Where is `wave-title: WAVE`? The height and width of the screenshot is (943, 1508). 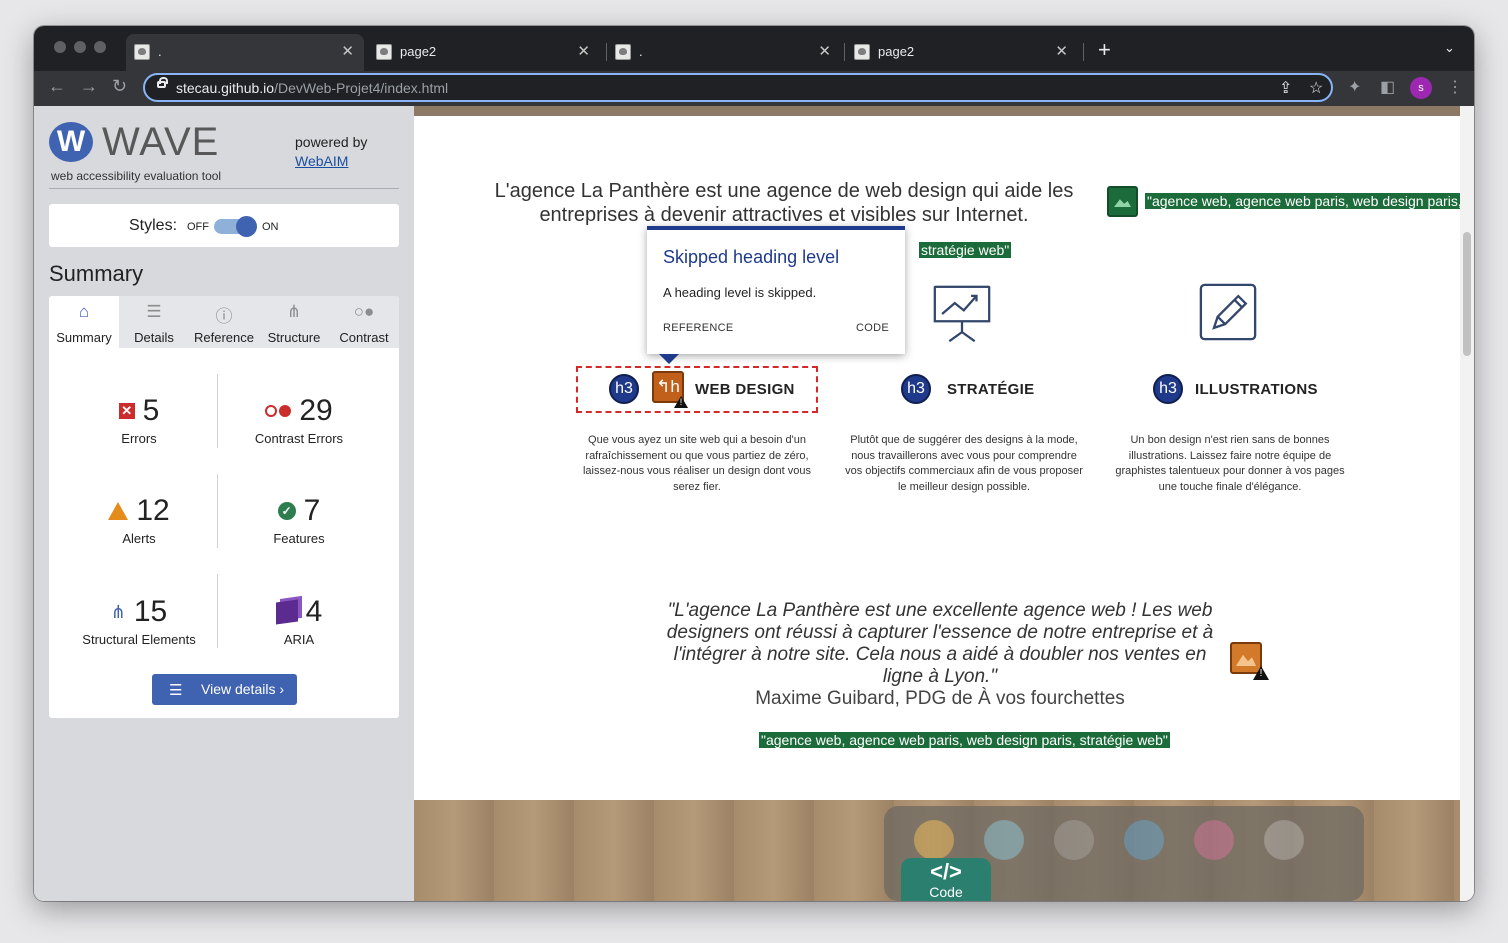 wave-title: WAVE is located at coordinates (161, 142).